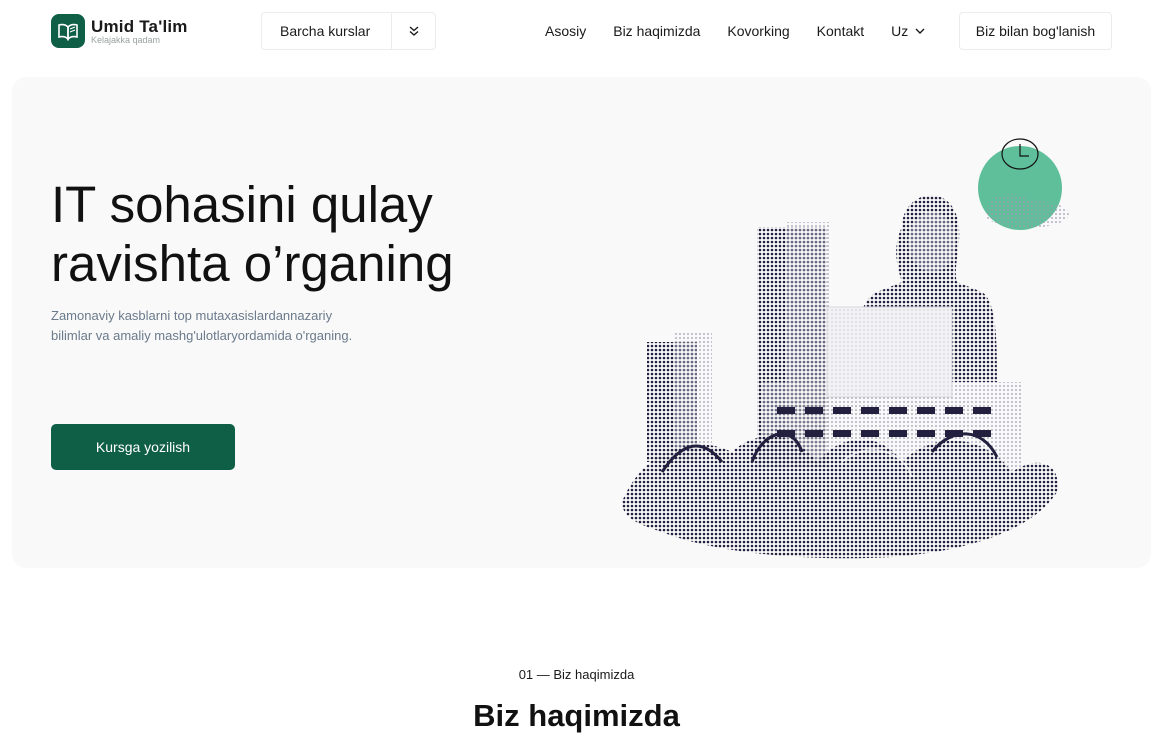 This screenshot has width=1153, height=745. I want to click on brand-name: Umid Ta'lim, so click(139, 26).